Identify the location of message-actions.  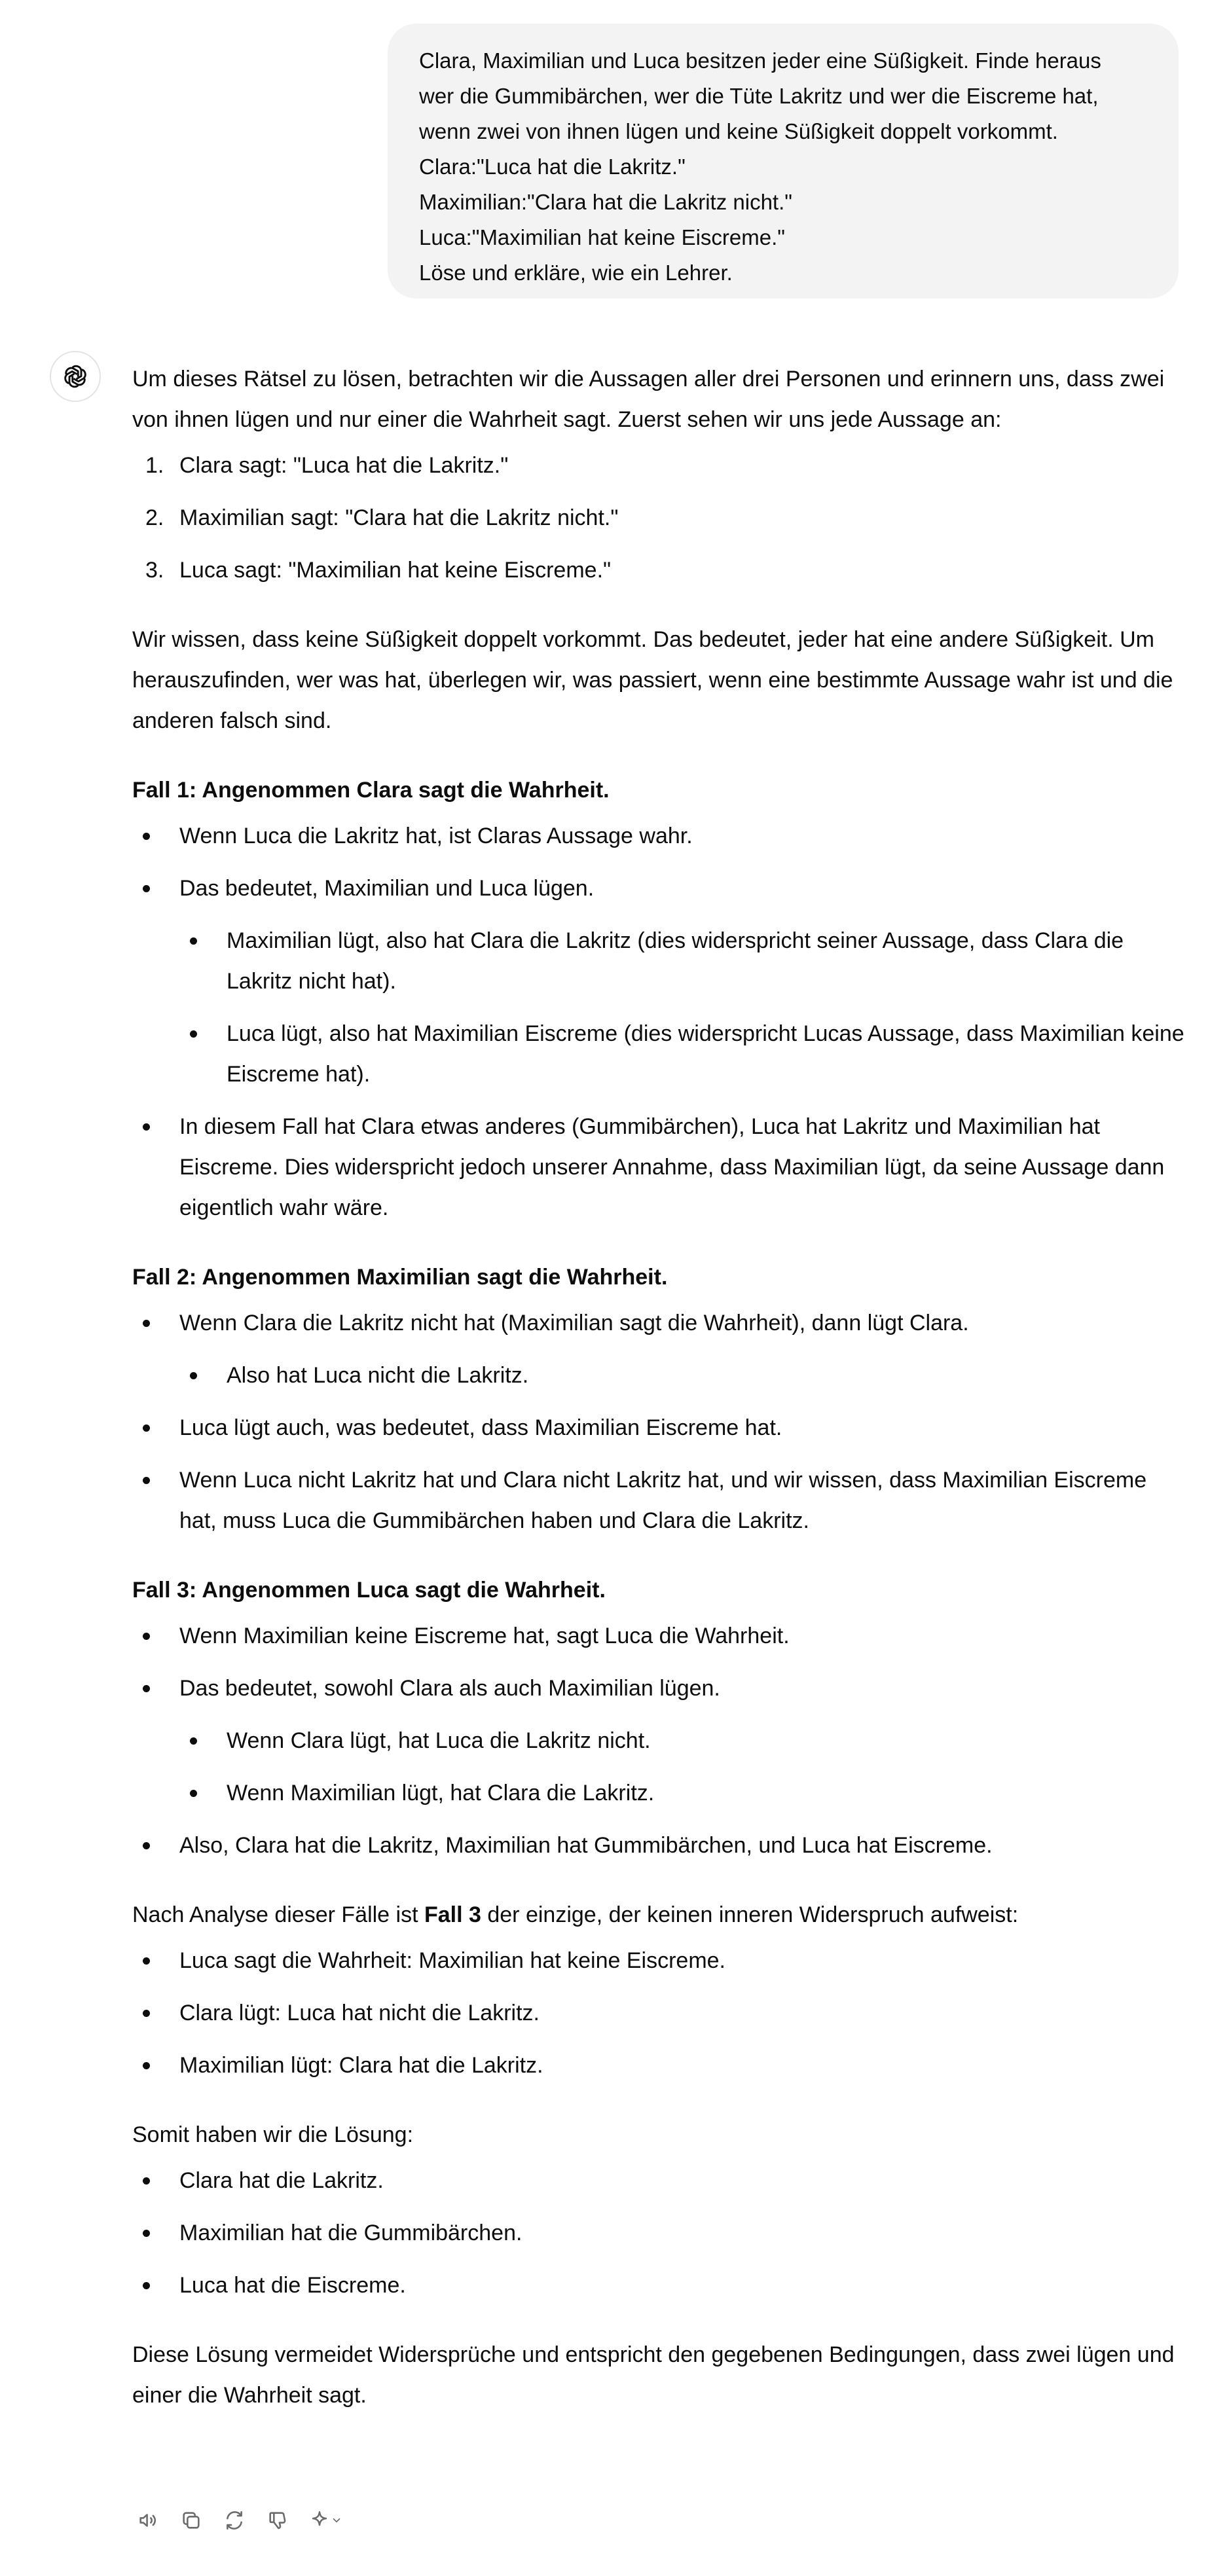
(239, 2520).